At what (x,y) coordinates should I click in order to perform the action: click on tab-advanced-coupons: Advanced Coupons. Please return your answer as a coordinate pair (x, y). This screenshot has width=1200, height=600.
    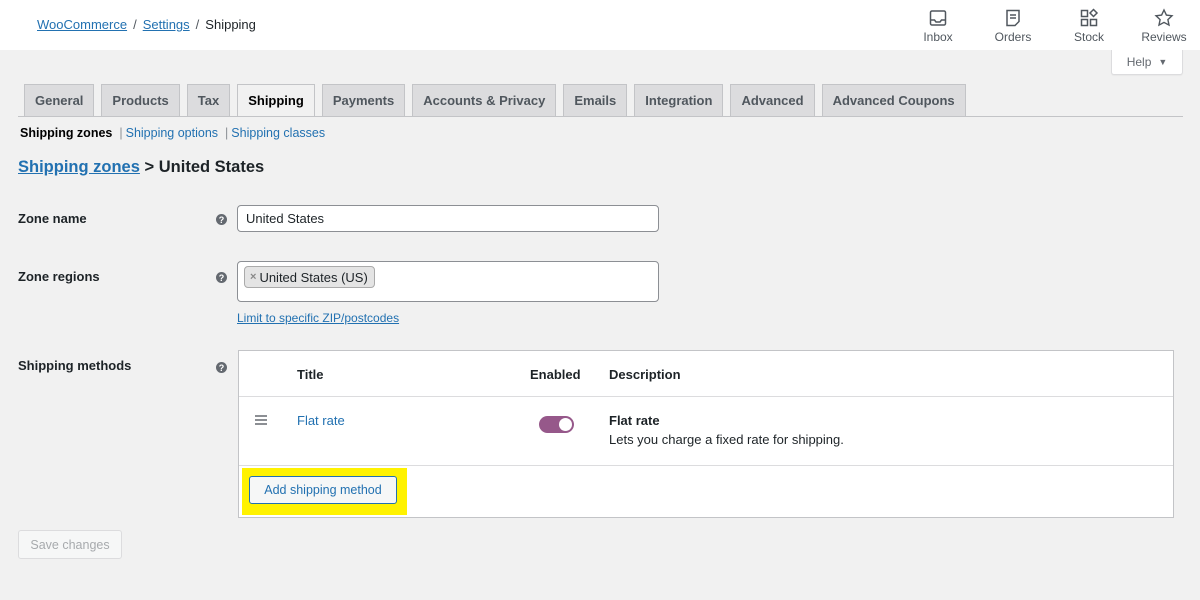
    Looking at the image, I should click on (893, 100).